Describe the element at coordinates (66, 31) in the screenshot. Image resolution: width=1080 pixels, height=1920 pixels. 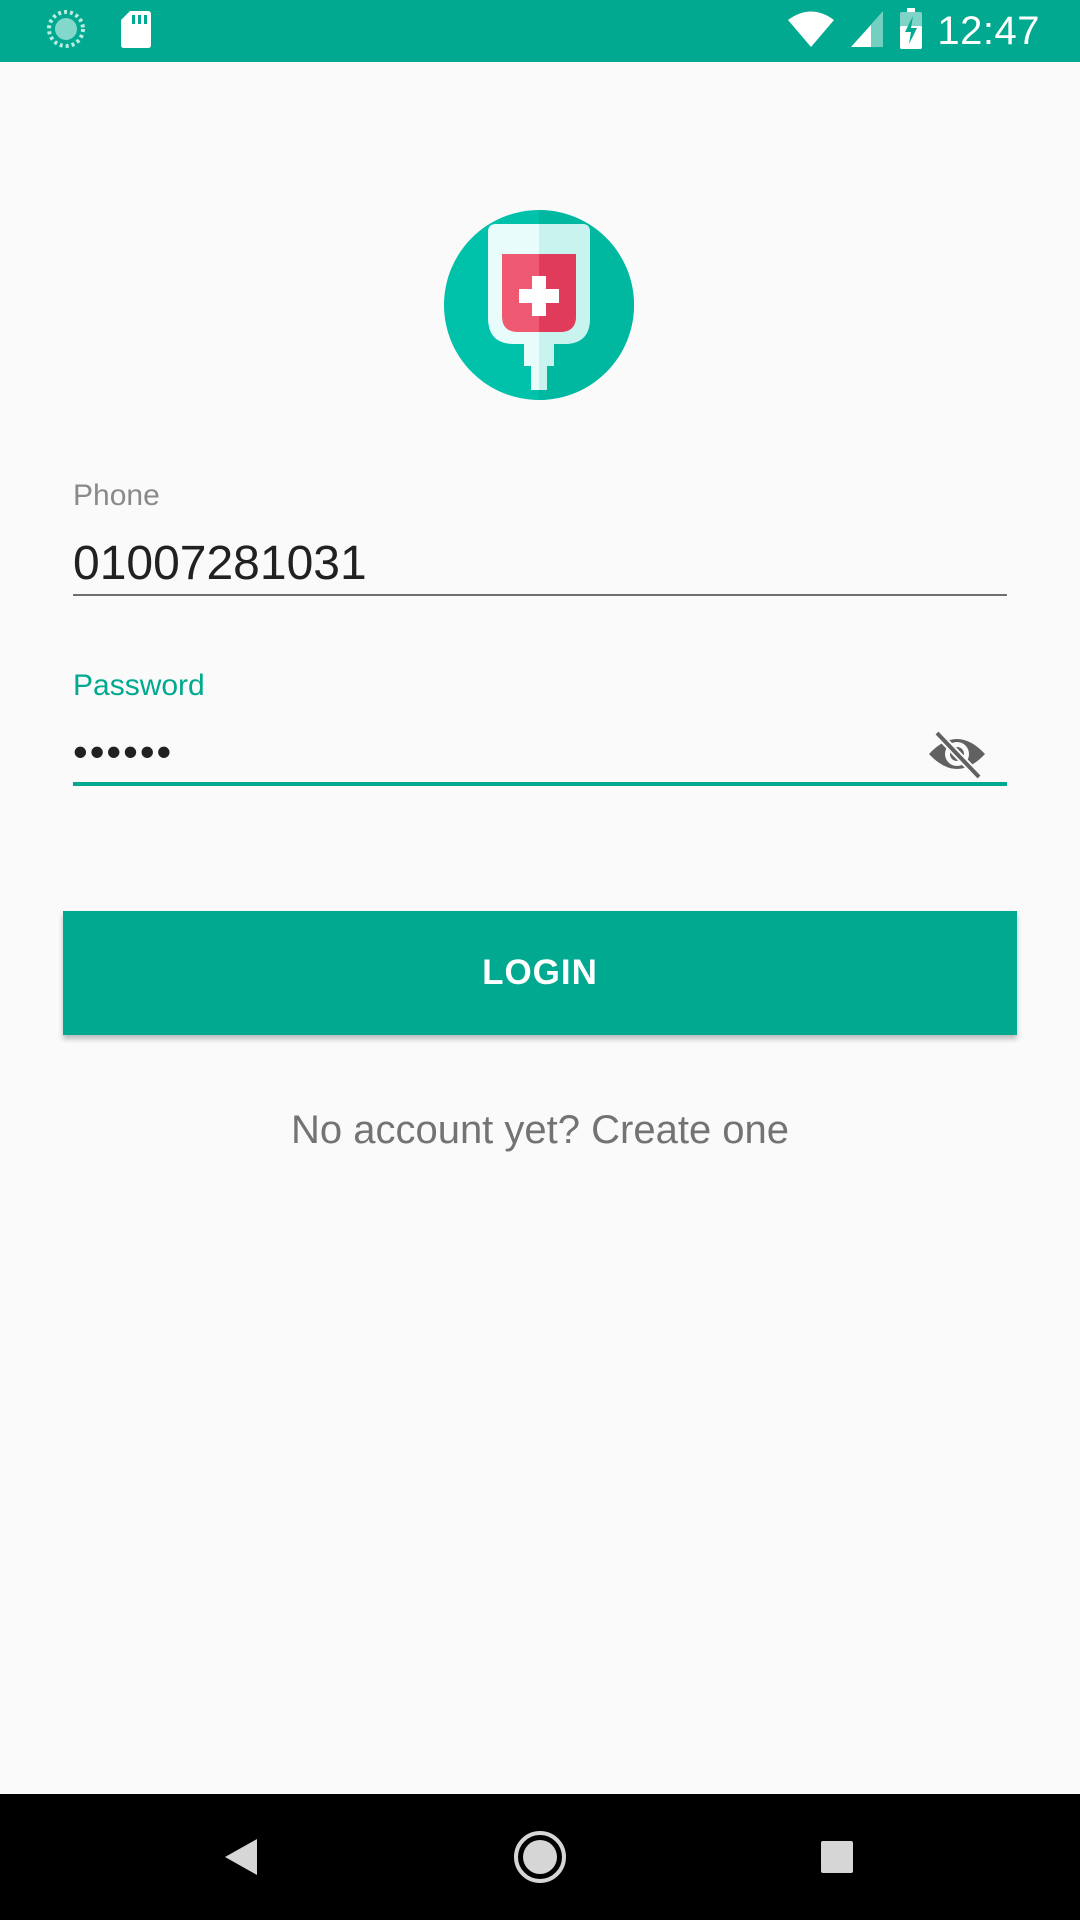
I see `sync-icon` at that location.